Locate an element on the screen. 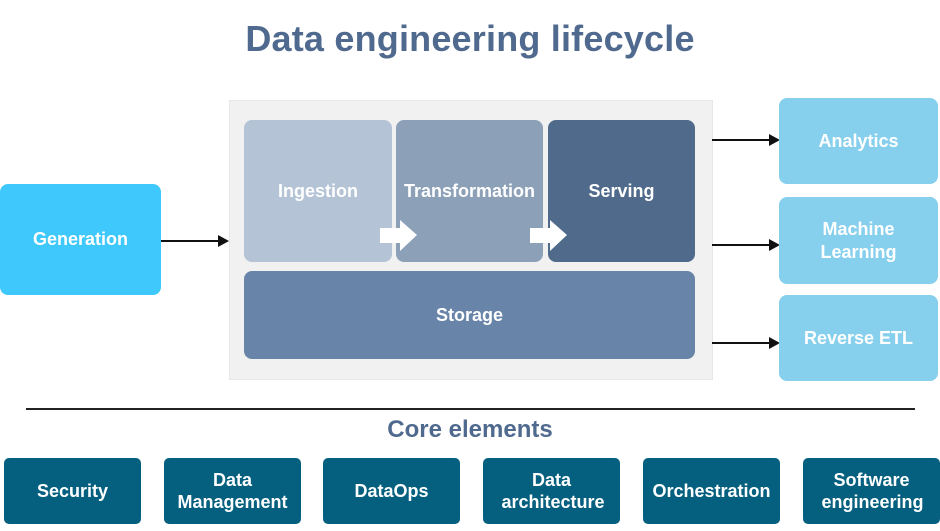 Image resolution: width=940 pixels, height=531 pixels. core-item-label: Orchestration is located at coordinates (711, 490).